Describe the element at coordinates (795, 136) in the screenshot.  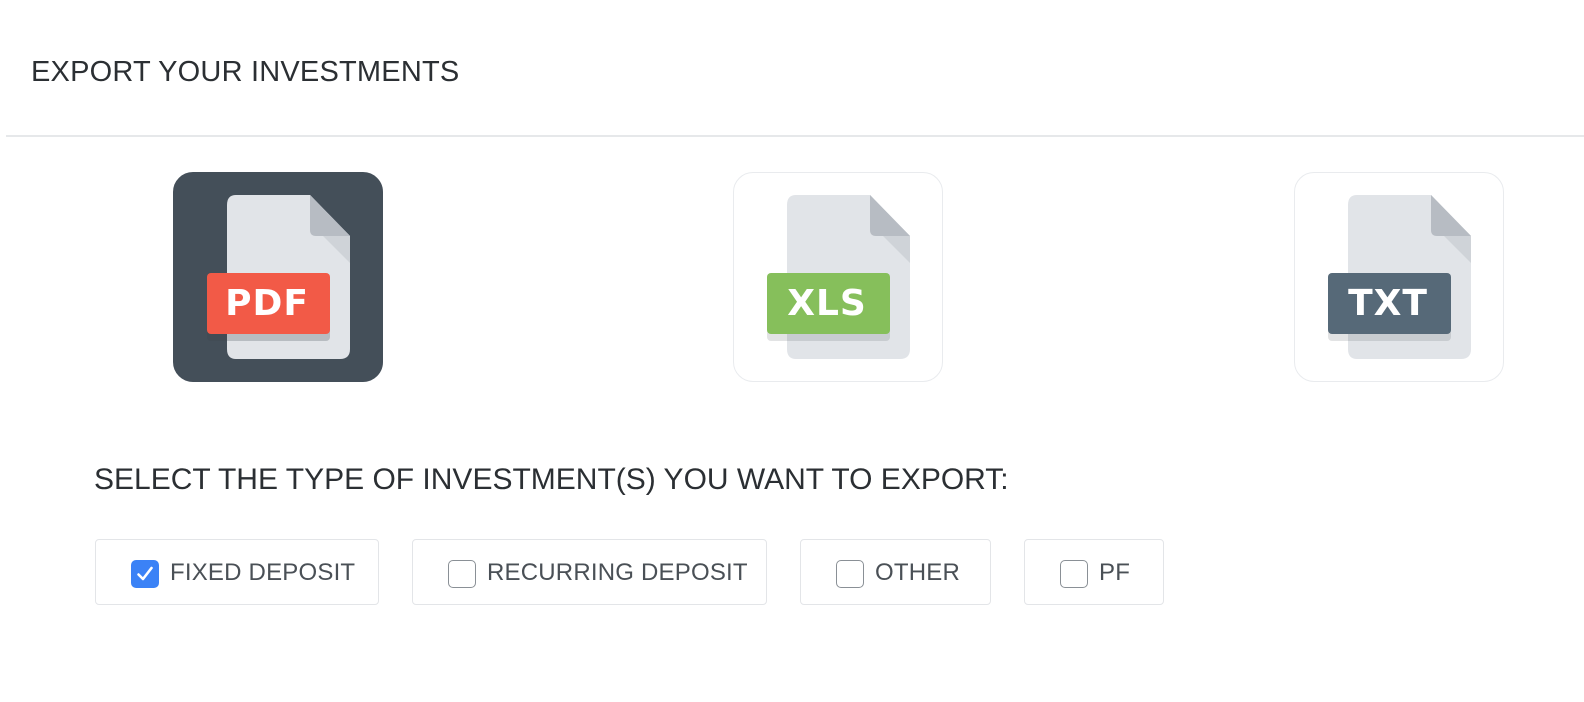
I see `header-divider` at that location.